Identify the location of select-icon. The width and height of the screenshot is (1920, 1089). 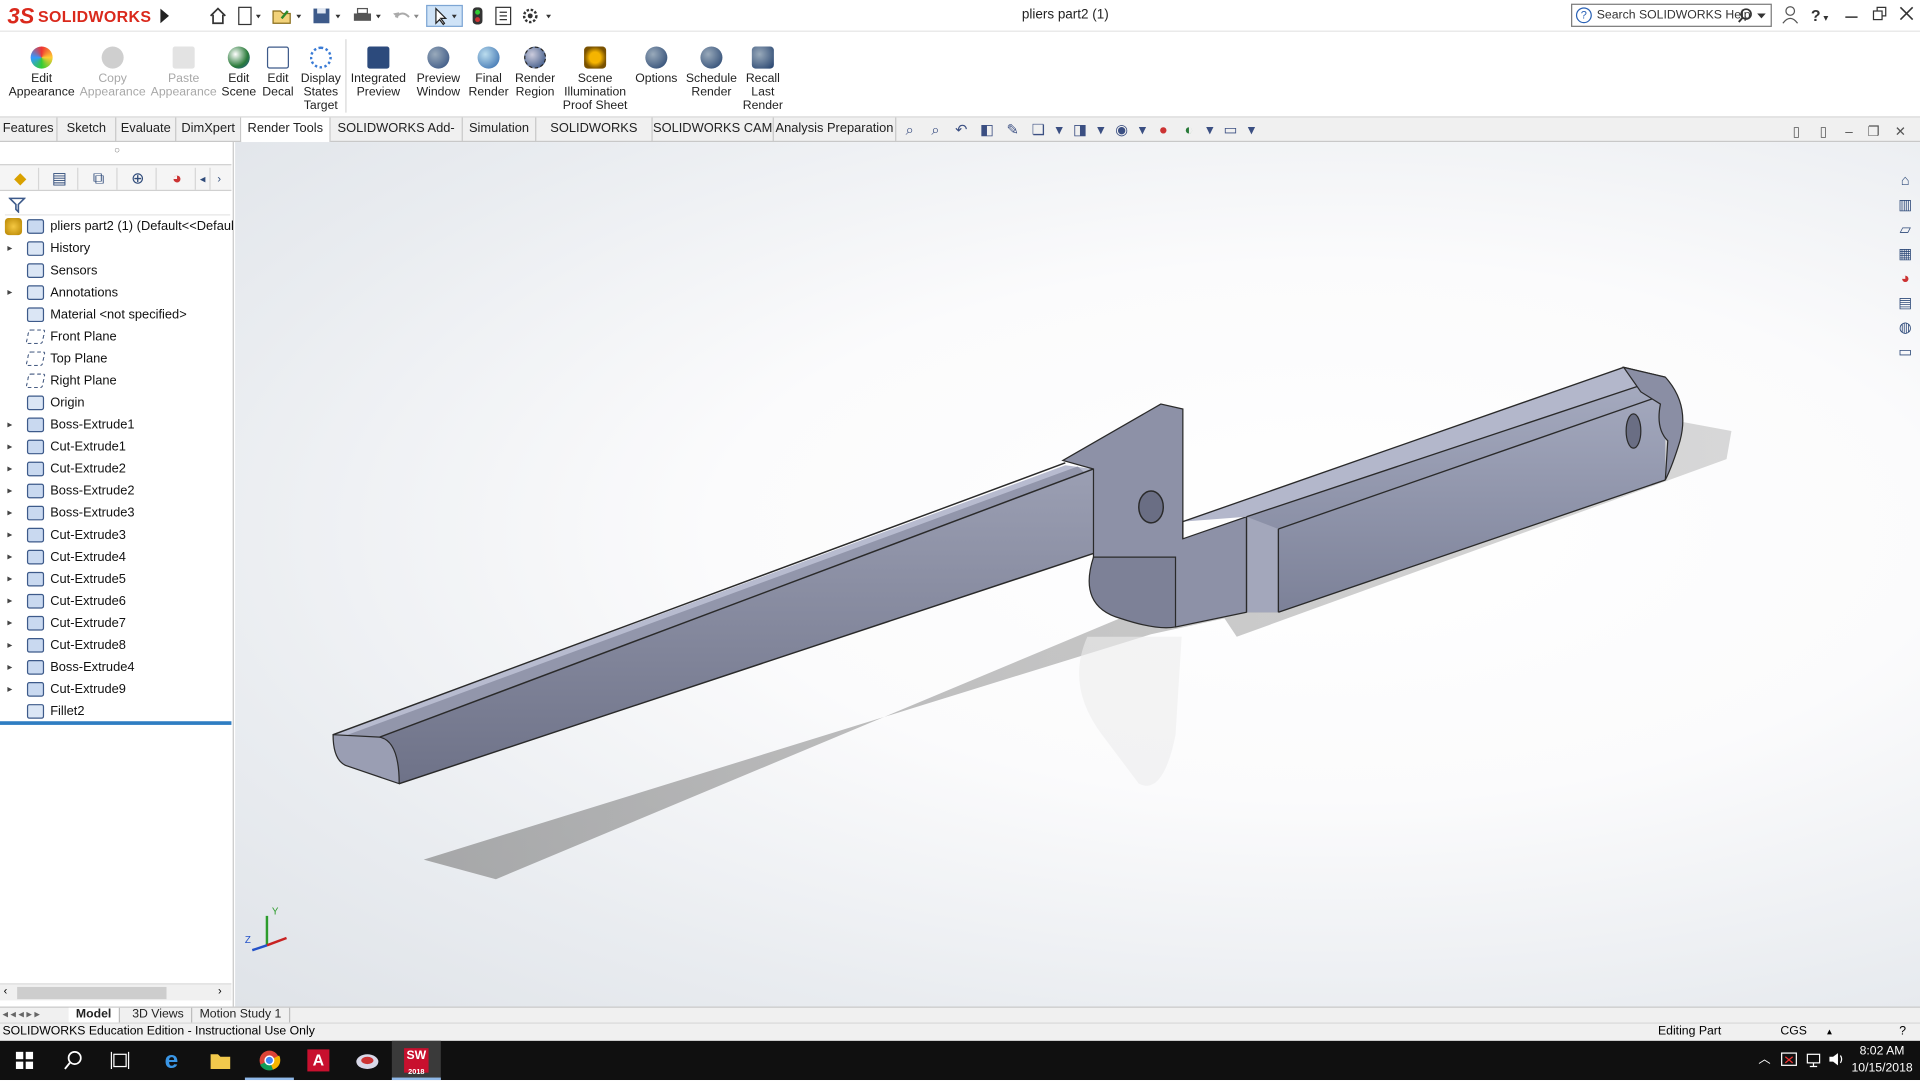
(444, 15).